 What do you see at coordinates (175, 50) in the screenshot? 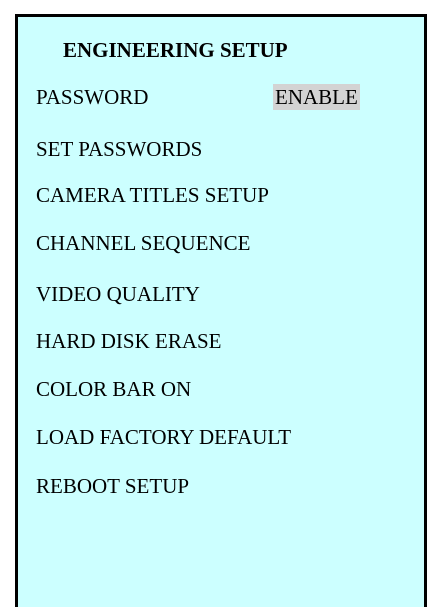
I see `menu-title: ENGINEERING SETUP` at bounding box center [175, 50].